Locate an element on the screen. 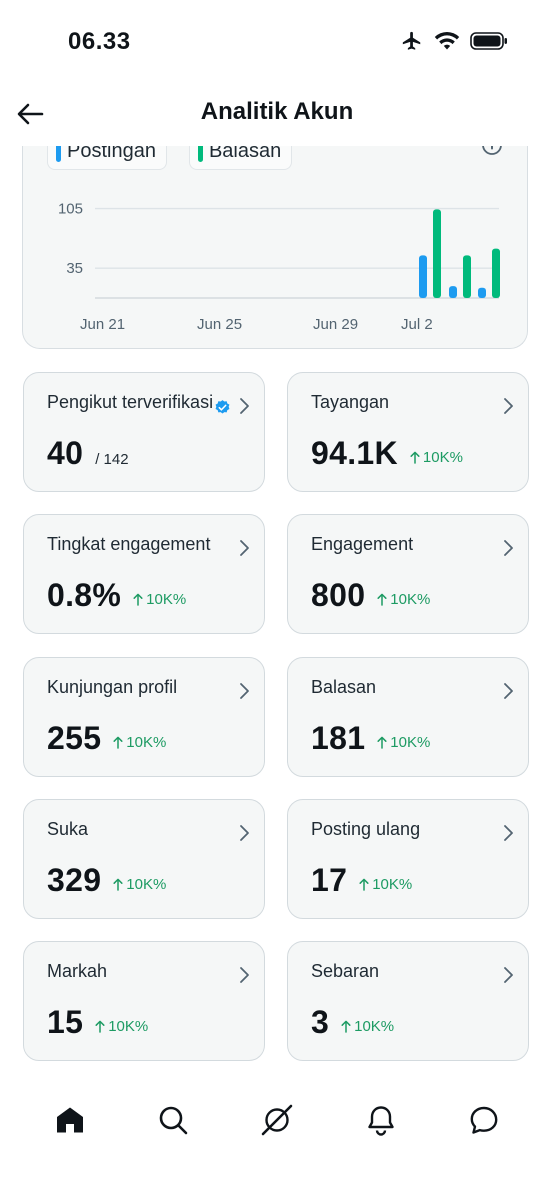  metric-card: Sebaran 3 10K% is located at coordinates (408, 1001).